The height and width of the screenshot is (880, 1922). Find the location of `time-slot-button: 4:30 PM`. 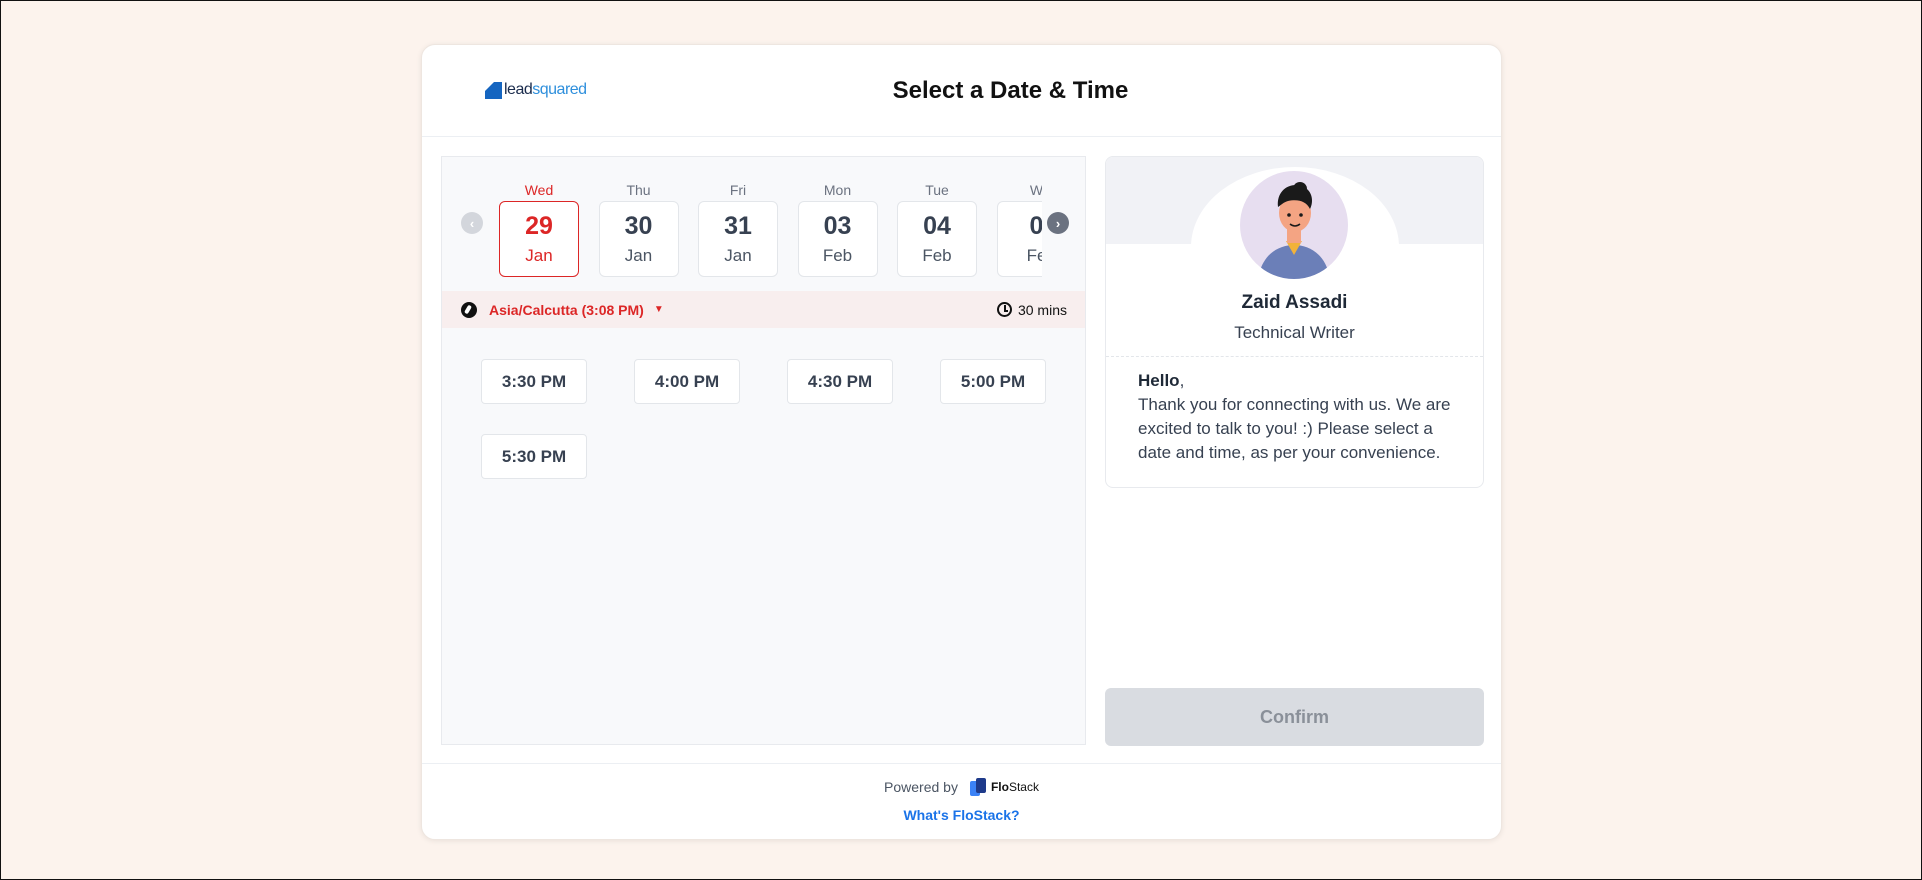

time-slot-button: 4:30 PM is located at coordinates (840, 381).